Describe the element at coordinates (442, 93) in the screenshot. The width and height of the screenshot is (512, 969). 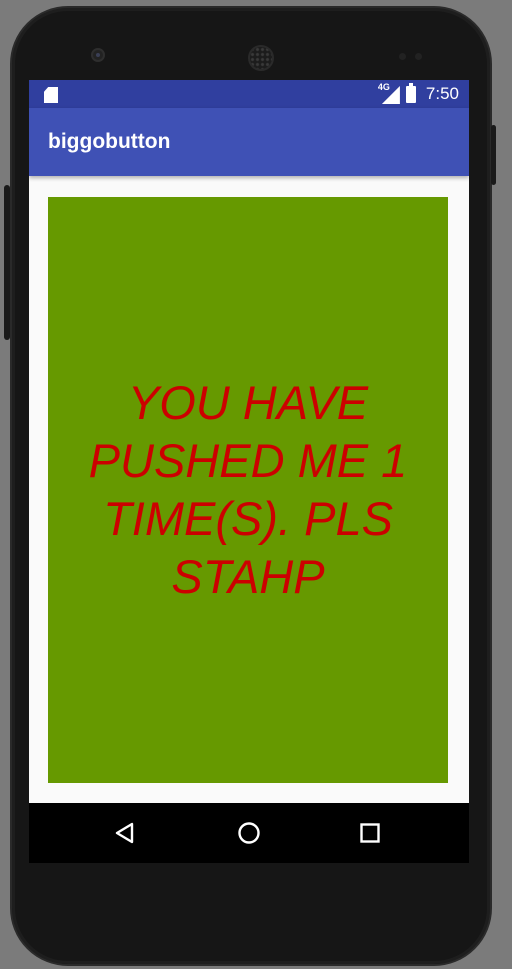
I see `status-time: 7:50` at that location.